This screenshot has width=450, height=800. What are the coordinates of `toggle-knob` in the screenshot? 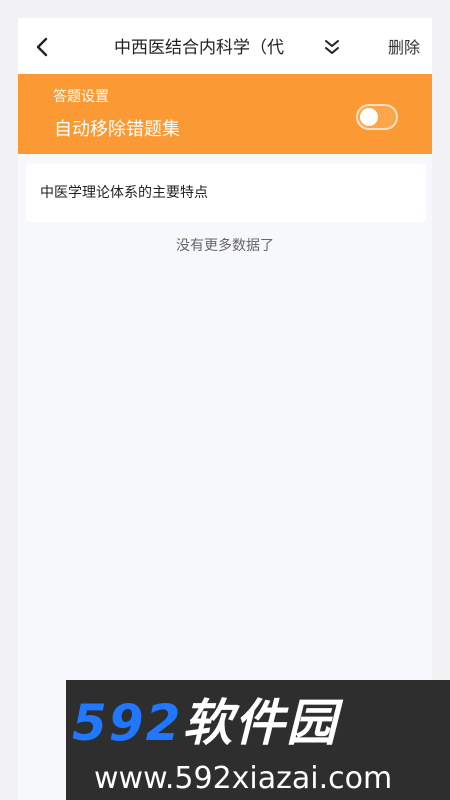 It's located at (369, 117).